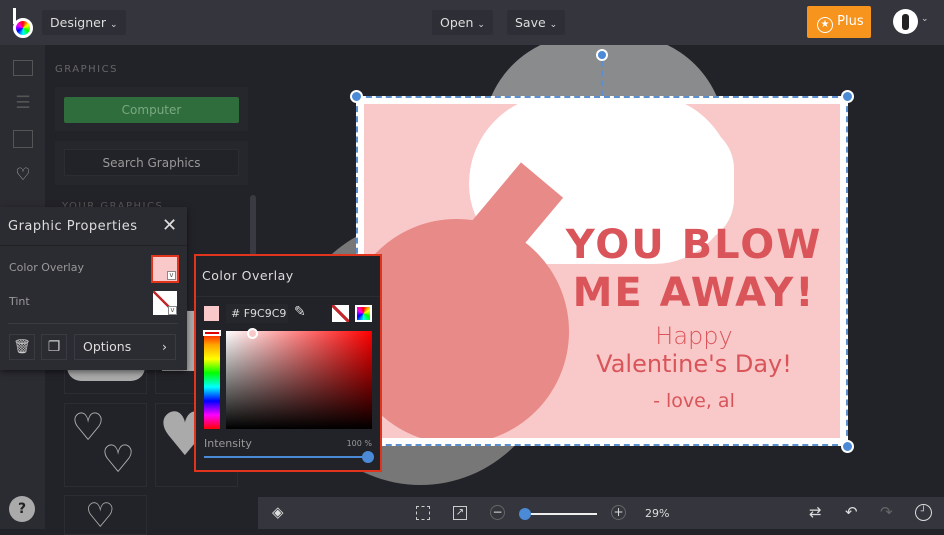 The width and height of the screenshot is (944, 535). Describe the element at coordinates (23, 175) in the screenshot. I see `heart-icon: ♡` at that location.